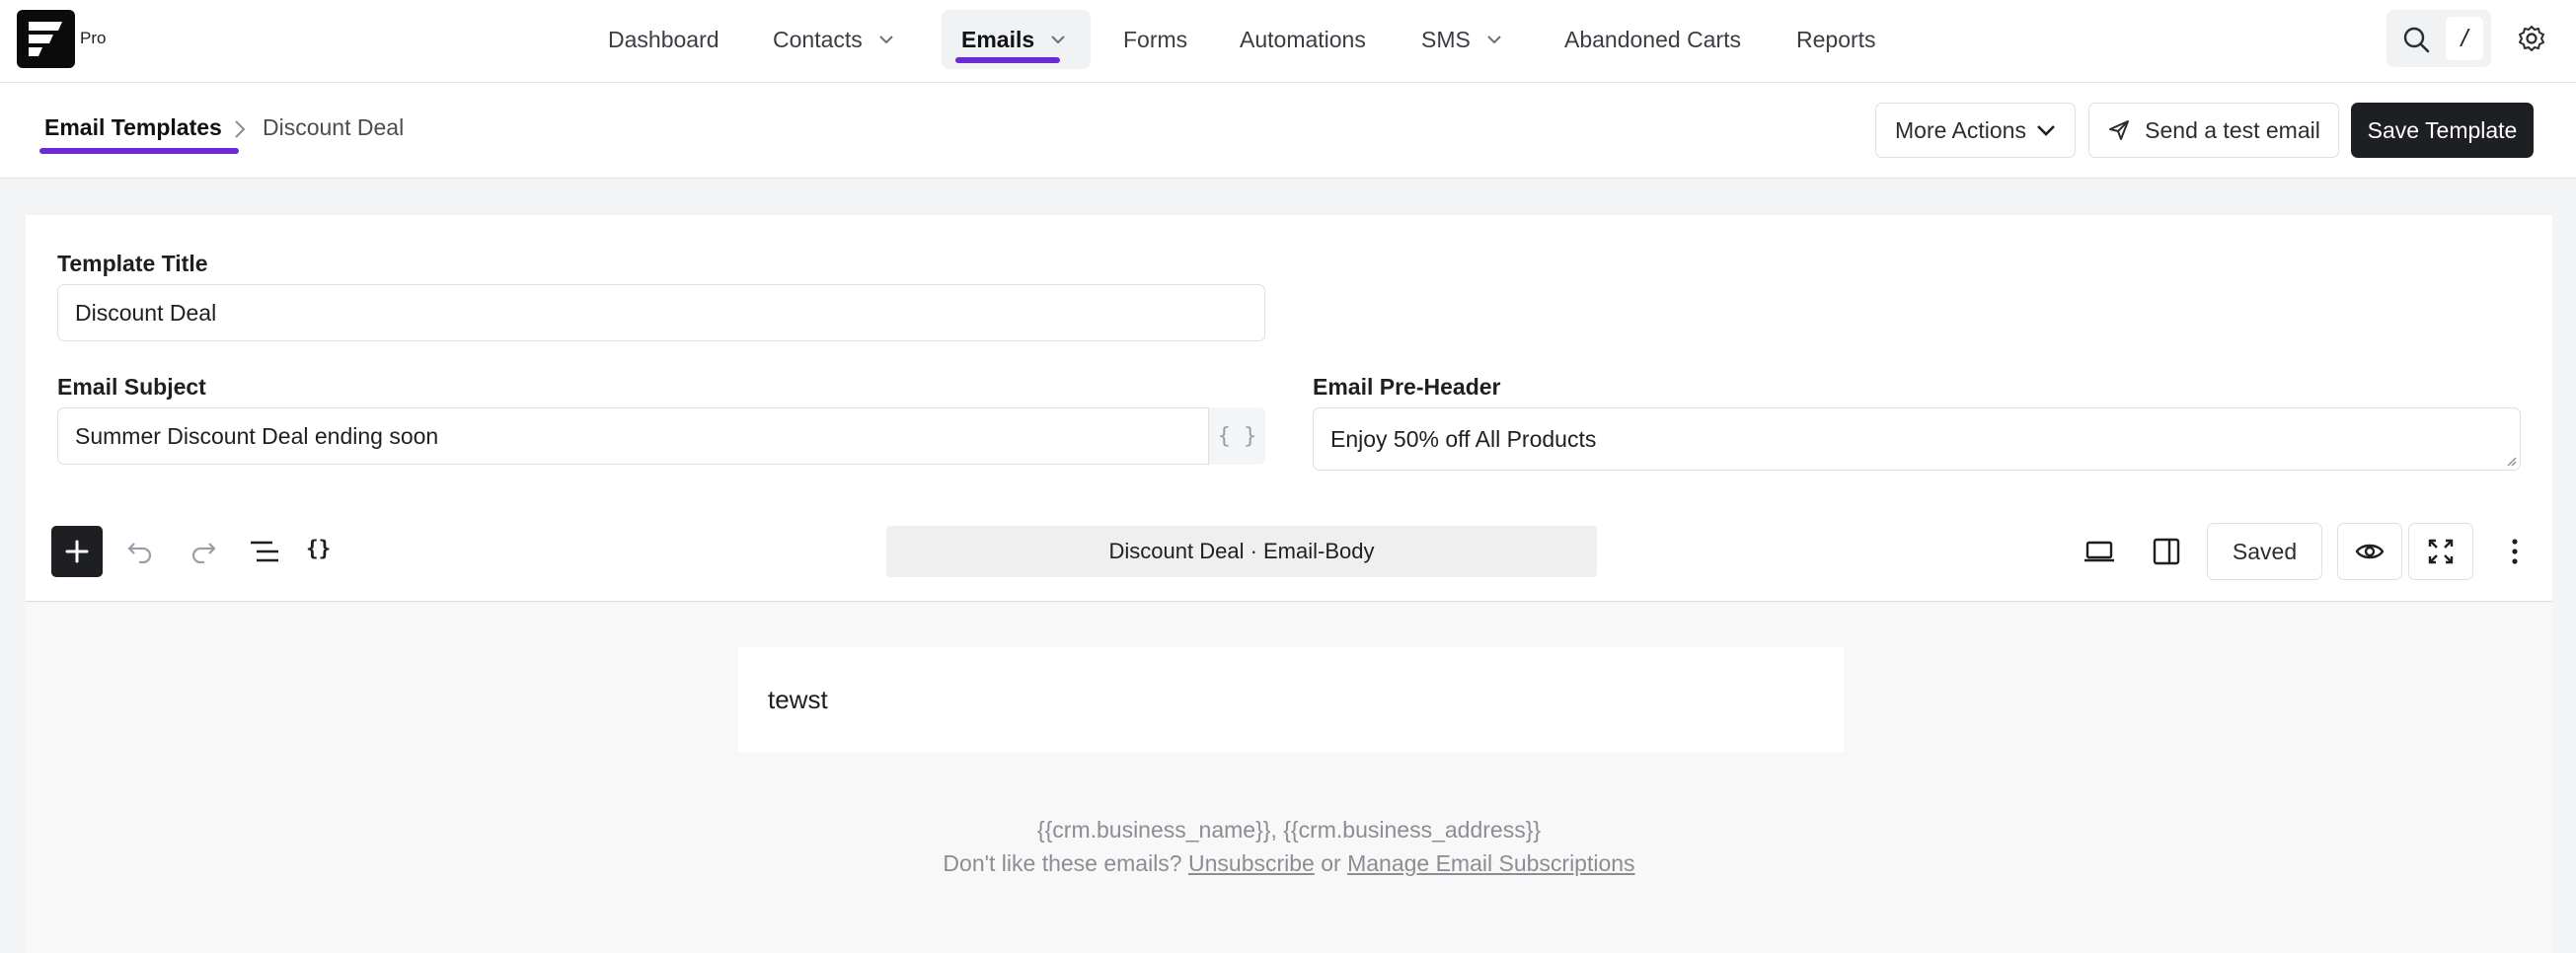  What do you see at coordinates (1917, 439) in the screenshot?
I see `email-preheader-input: Enjoy 50% off All Products` at bounding box center [1917, 439].